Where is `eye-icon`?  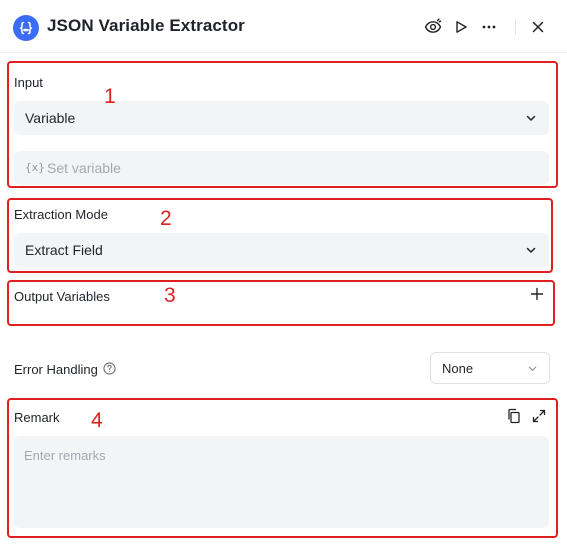 eye-icon is located at coordinates (433, 27).